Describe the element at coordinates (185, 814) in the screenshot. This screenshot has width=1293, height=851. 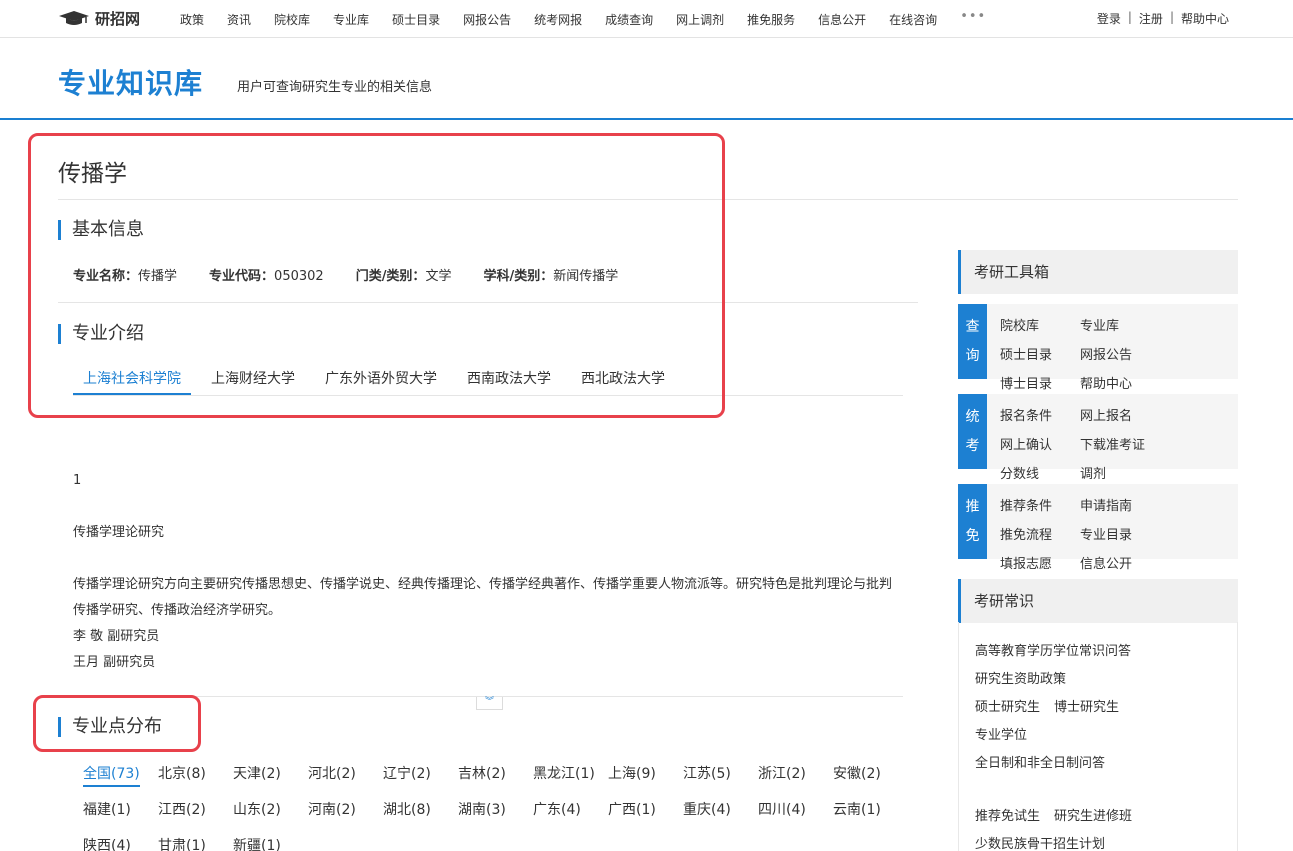
I see `tab-province: 江西(2)` at that location.